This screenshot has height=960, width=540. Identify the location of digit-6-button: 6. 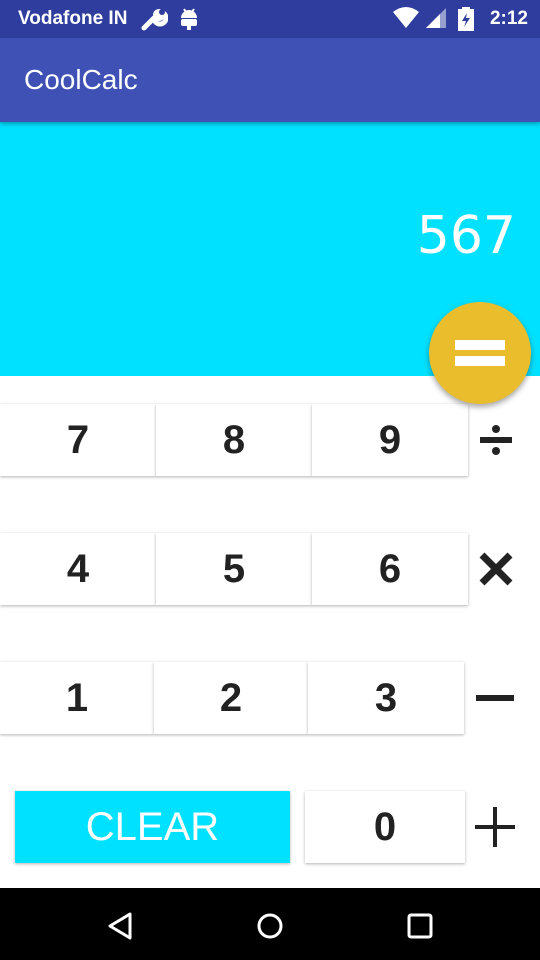
(390, 569).